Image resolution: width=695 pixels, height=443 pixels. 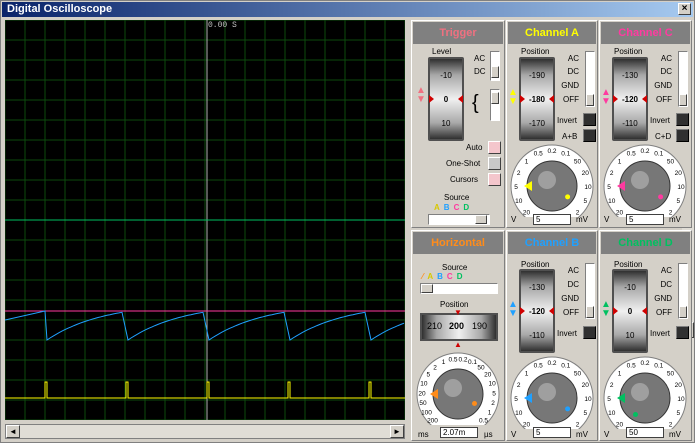 I want to click on edge-bracket-icon: {, so click(x=475, y=103).